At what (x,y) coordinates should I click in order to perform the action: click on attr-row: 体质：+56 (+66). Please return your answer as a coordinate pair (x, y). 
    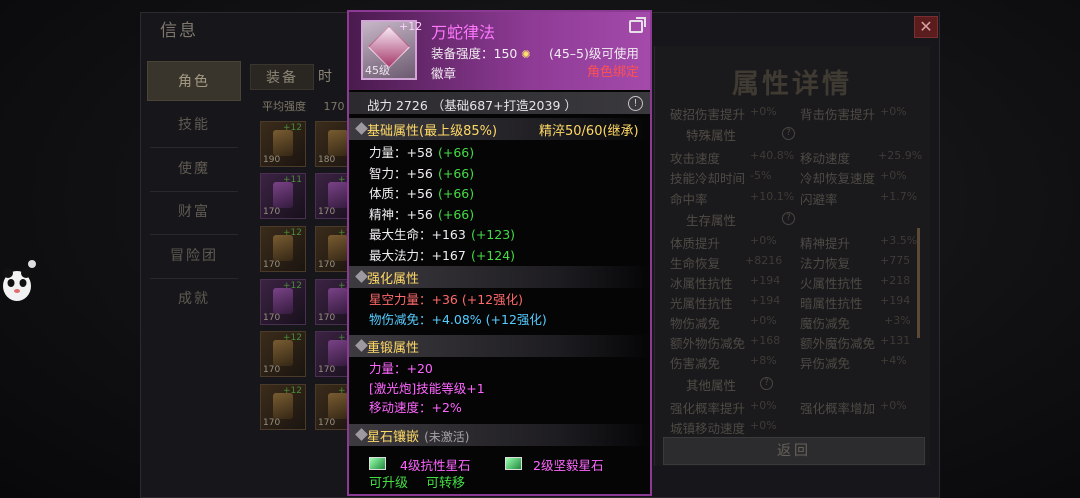
    Looking at the image, I should click on (442, 193).